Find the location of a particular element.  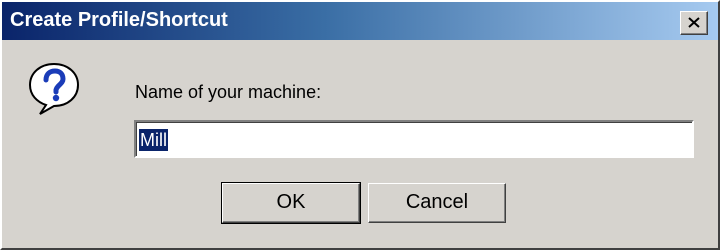

close-icon is located at coordinates (694, 22).